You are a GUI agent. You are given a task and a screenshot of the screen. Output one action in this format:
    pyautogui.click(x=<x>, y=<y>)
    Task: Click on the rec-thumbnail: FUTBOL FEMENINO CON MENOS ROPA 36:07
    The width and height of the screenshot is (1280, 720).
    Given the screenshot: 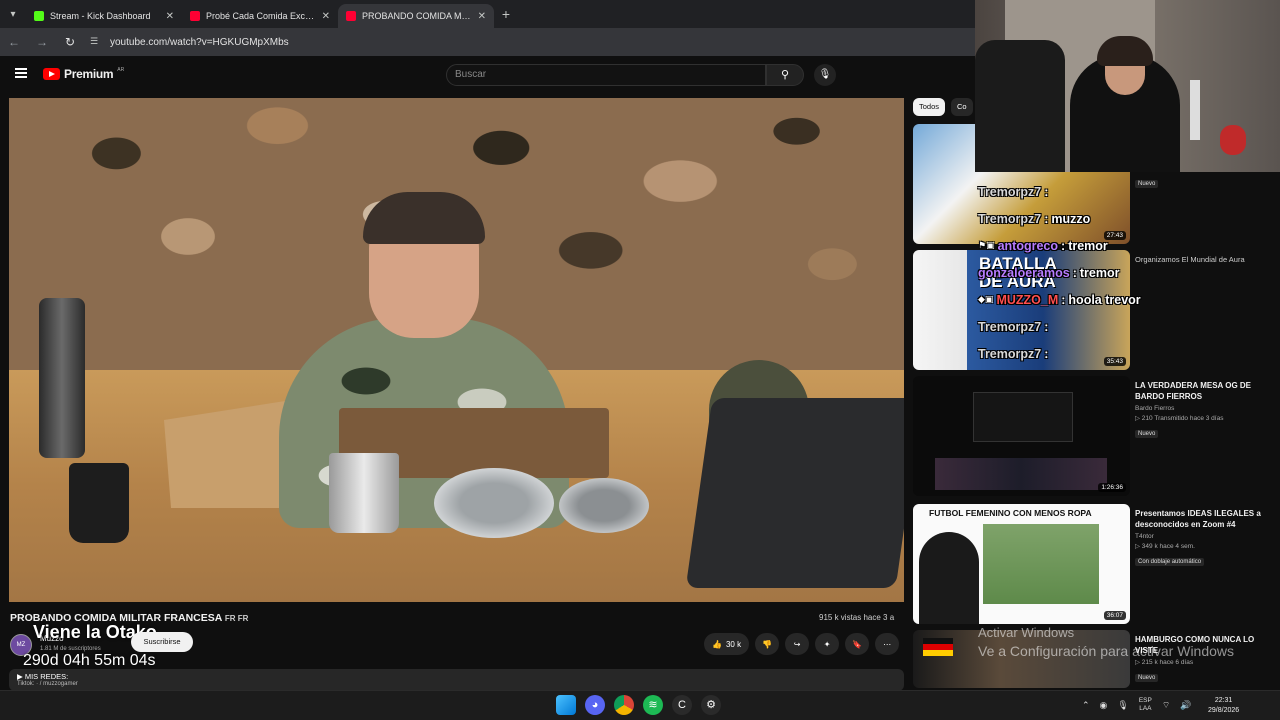 What is the action you would take?
    pyautogui.click(x=1021, y=564)
    